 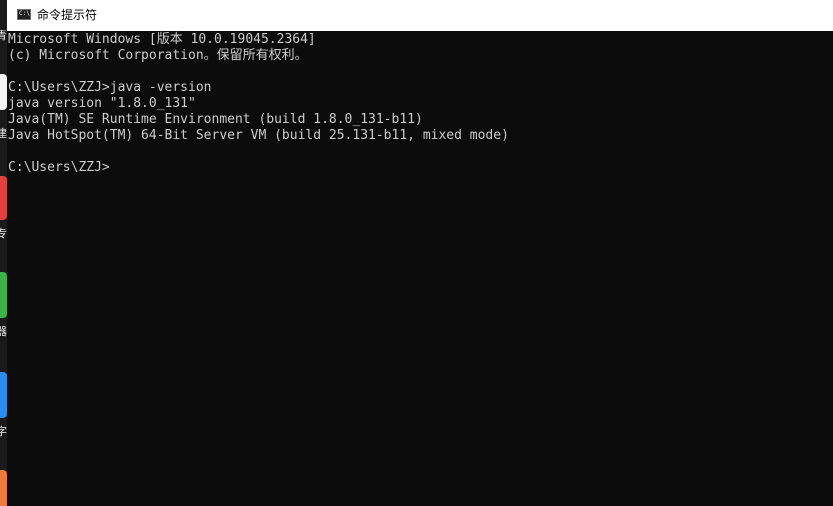 I want to click on desktop-shortcut-label: 专, so click(x=3, y=233).